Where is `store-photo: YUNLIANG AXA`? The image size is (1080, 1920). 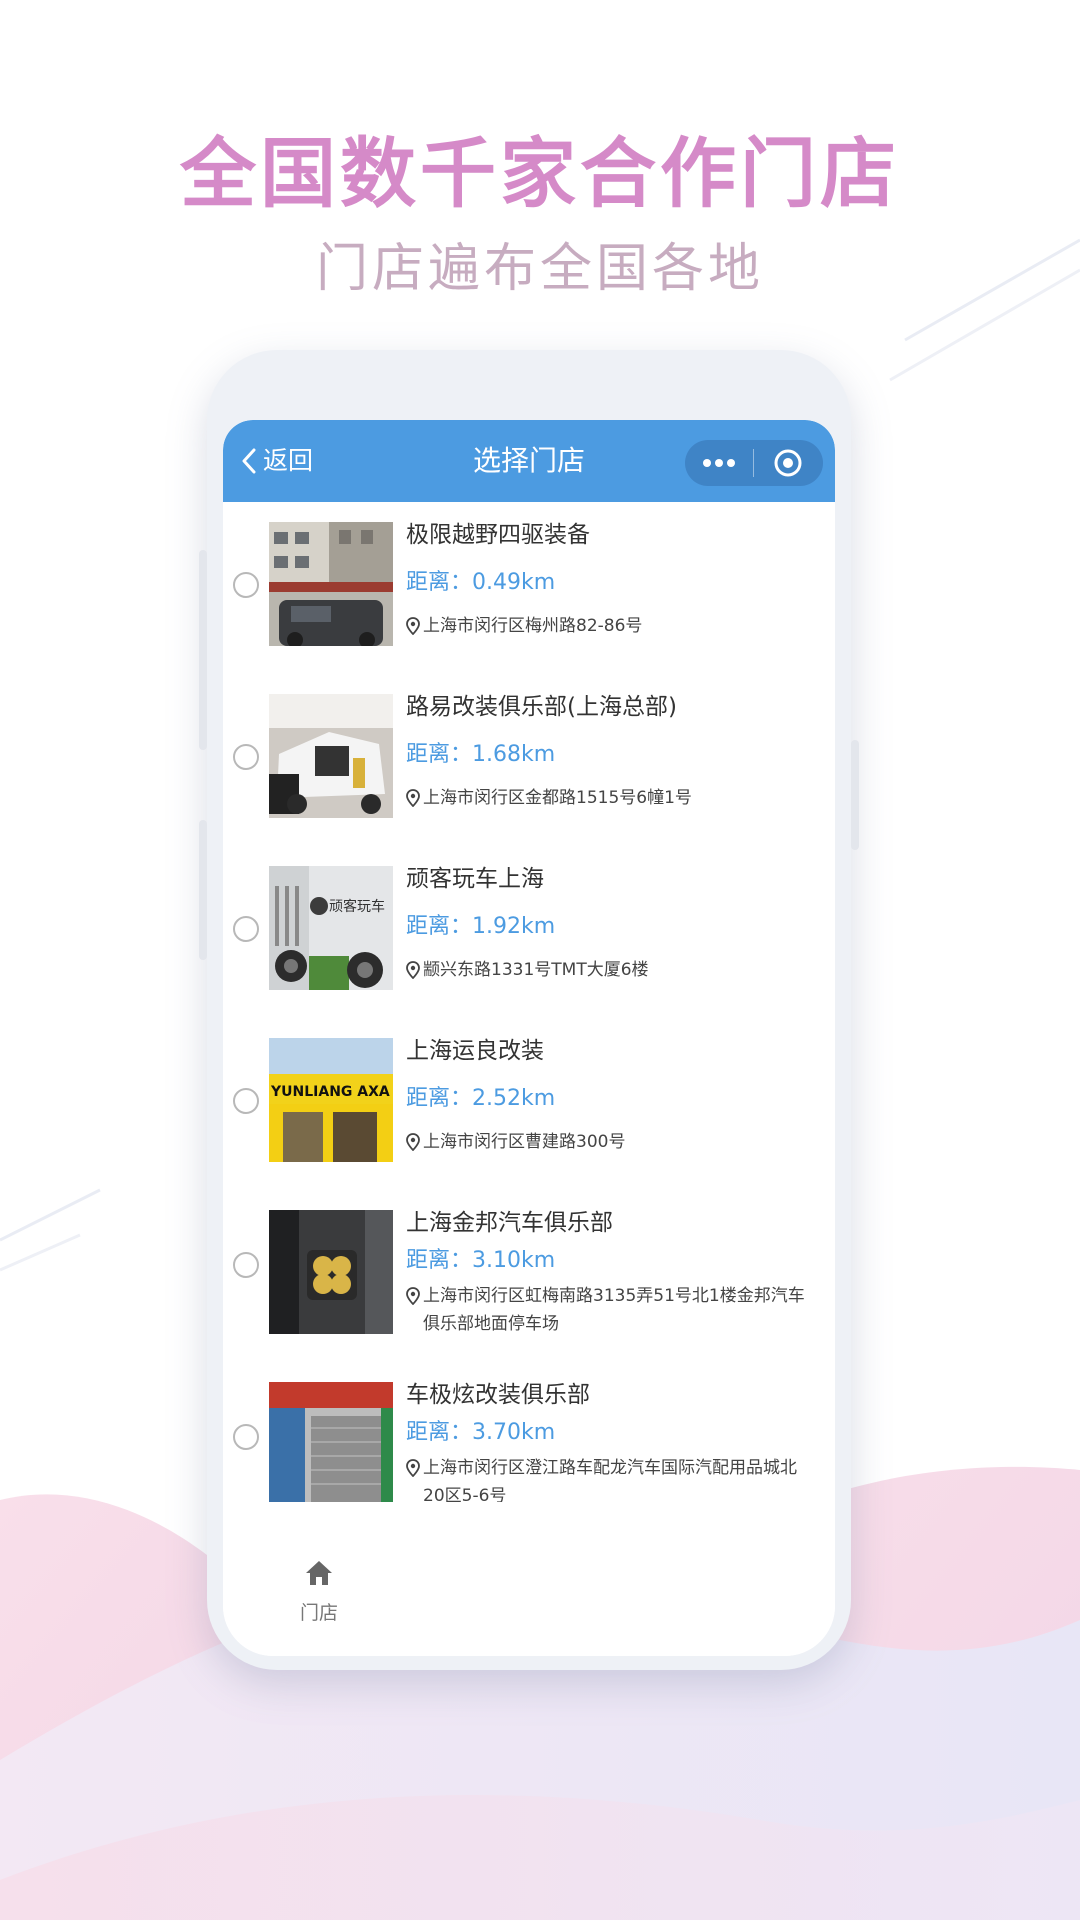
store-photo: YUNLIANG AXA is located at coordinates (331, 1100).